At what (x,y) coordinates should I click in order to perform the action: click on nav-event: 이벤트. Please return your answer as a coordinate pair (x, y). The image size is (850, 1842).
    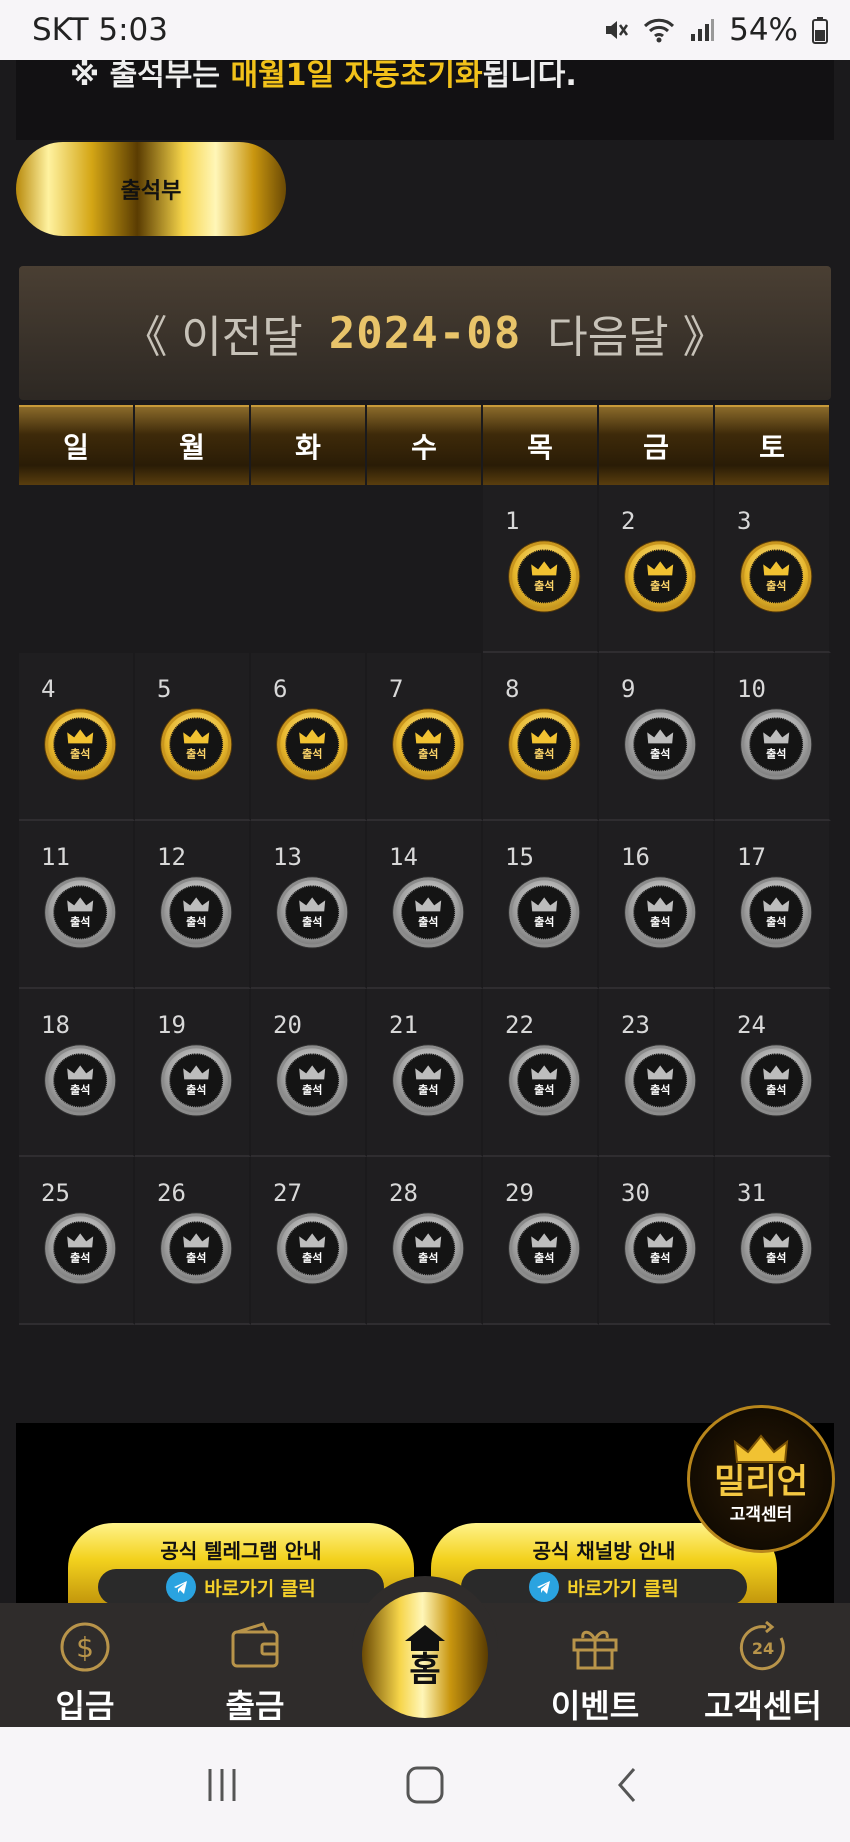
    Looking at the image, I should click on (595, 1665).